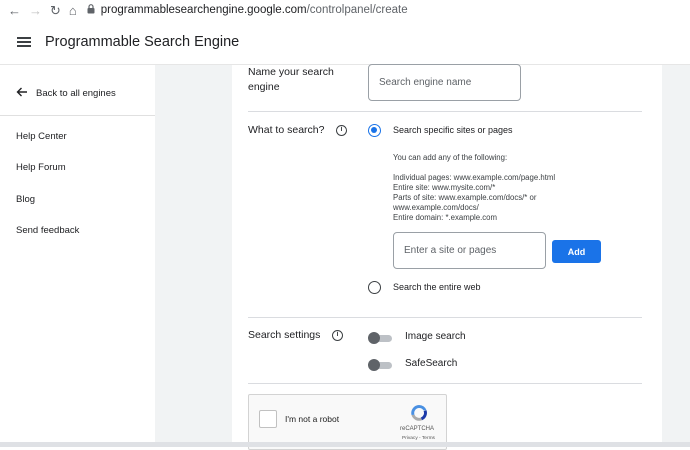  Describe the element at coordinates (35, 10) in the screenshot. I see `forward-arrow-icon: →` at that location.